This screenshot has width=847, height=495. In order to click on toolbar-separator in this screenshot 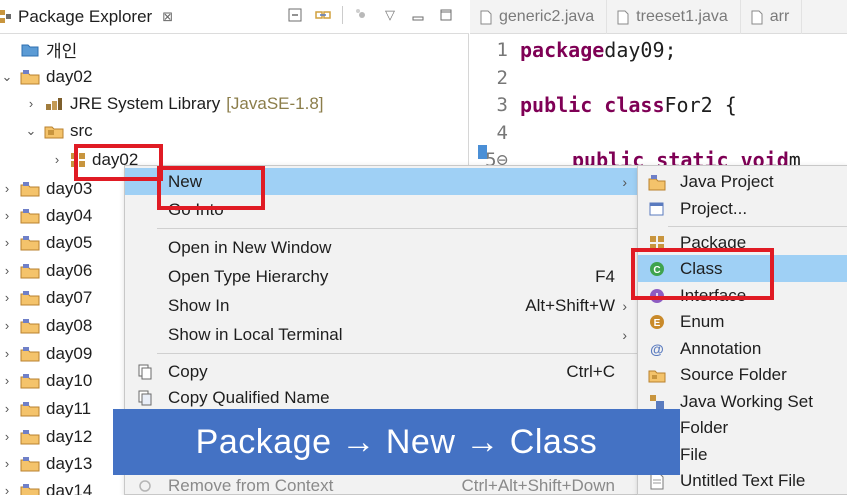, I will do `click(342, 15)`.